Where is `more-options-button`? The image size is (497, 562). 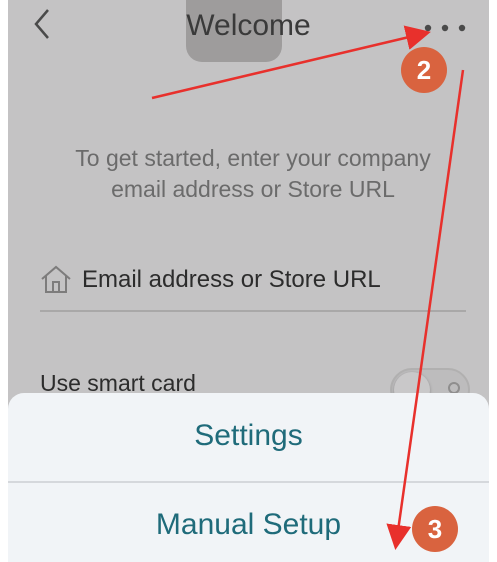
more-options-button is located at coordinates (446, 28).